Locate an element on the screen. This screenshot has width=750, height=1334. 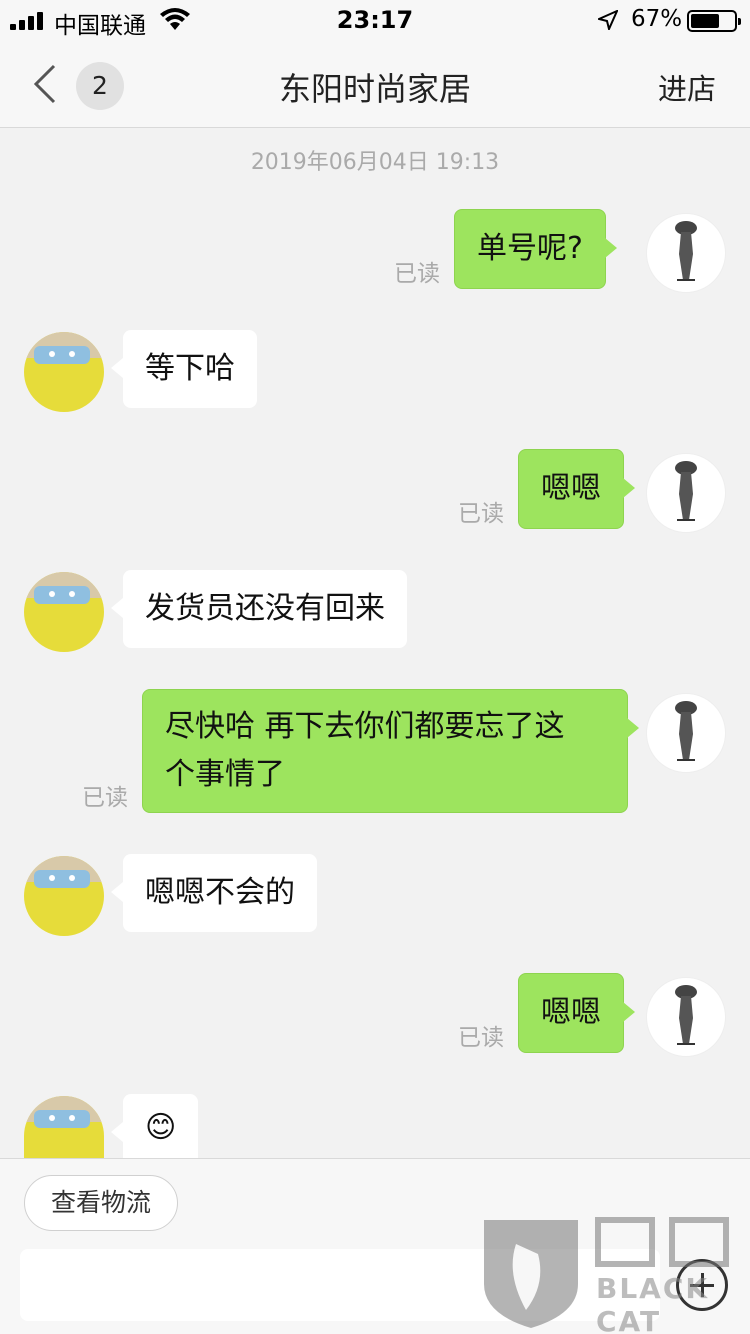
view-logistics-button: 查看物流 is located at coordinates (101, 1203).